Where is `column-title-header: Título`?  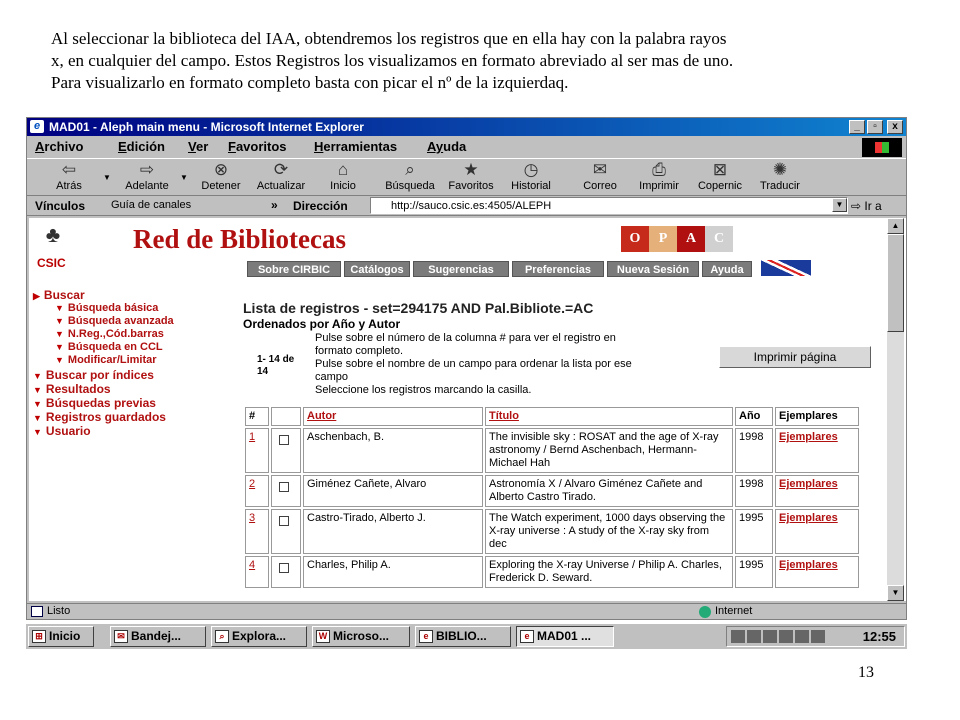
column-title-header: Título is located at coordinates (609, 416).